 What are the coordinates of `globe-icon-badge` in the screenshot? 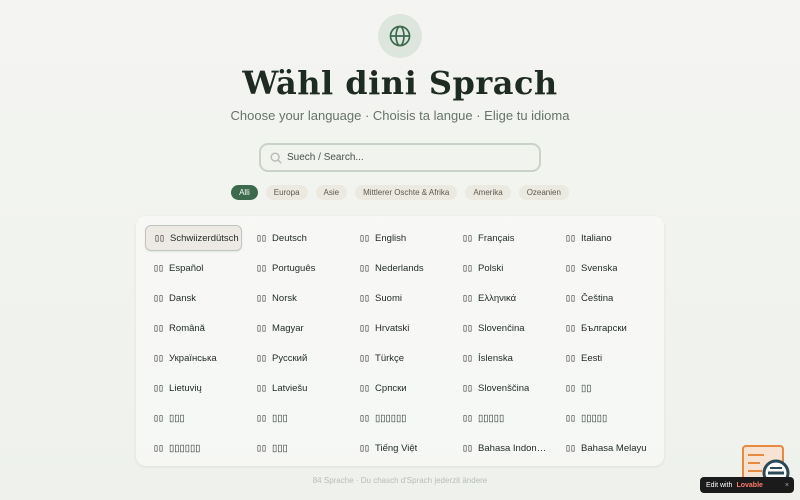 It's located at (400, 36).